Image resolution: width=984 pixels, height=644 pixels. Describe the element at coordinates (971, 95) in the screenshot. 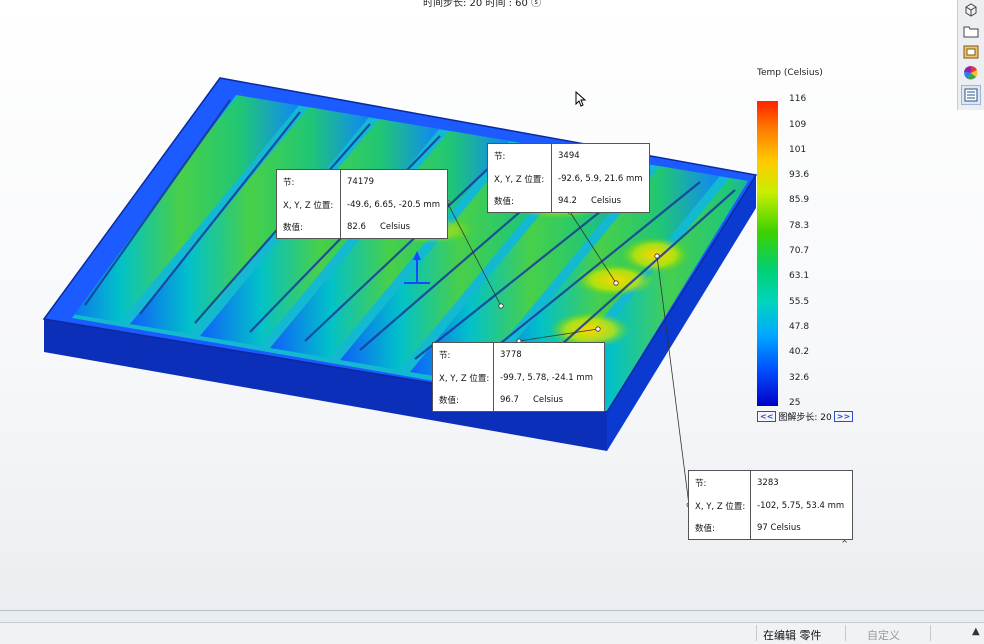

I see `property-list-icon` at that location.